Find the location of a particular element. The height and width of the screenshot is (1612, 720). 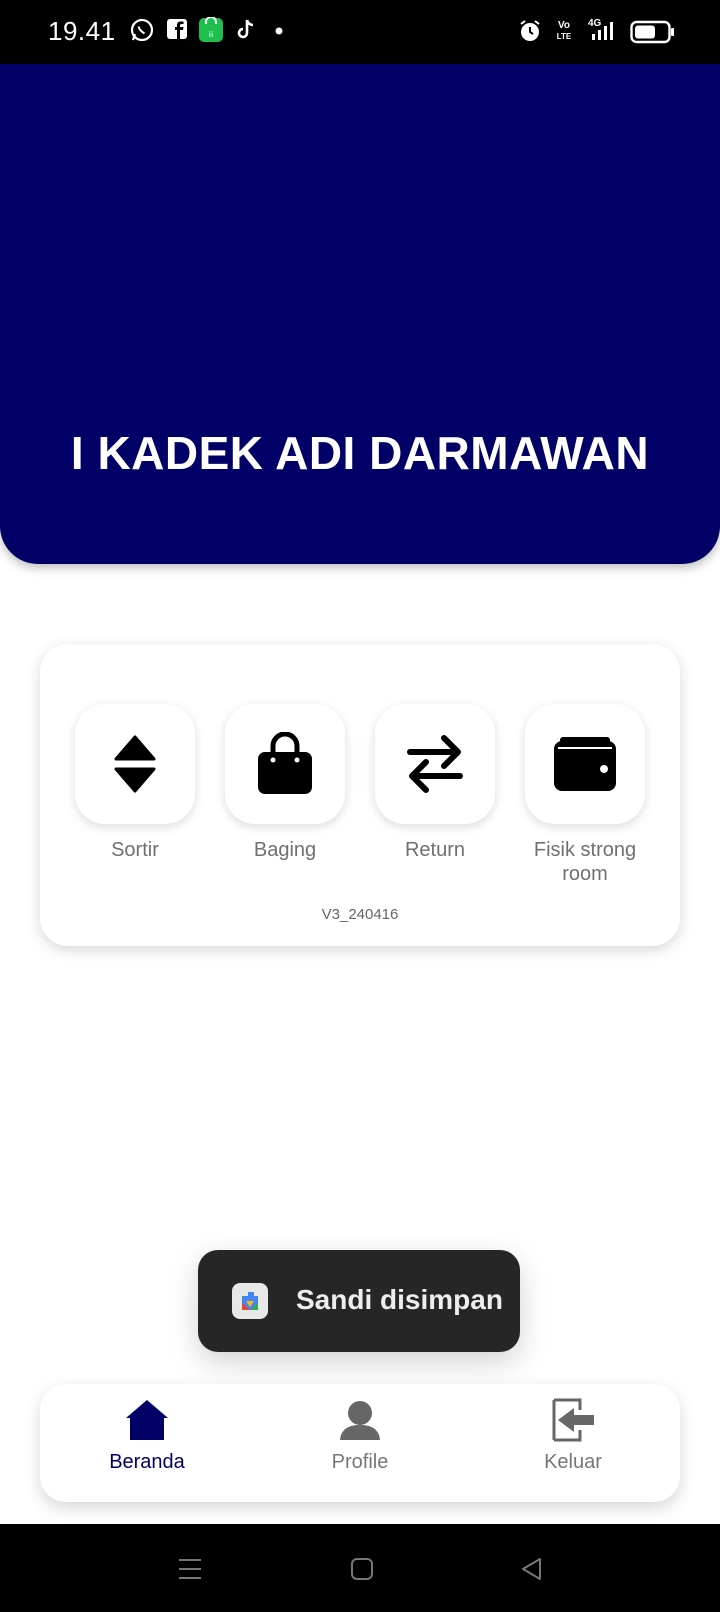

menu-item-fisik-strong-room: Fisik strong room is located at coordinates (585, 795).